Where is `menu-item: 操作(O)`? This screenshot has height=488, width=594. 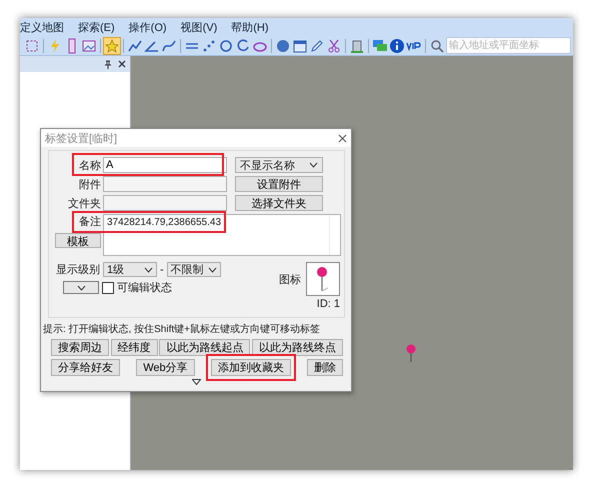
menu-item: 操作(O) is located at coordinates (147, 27).